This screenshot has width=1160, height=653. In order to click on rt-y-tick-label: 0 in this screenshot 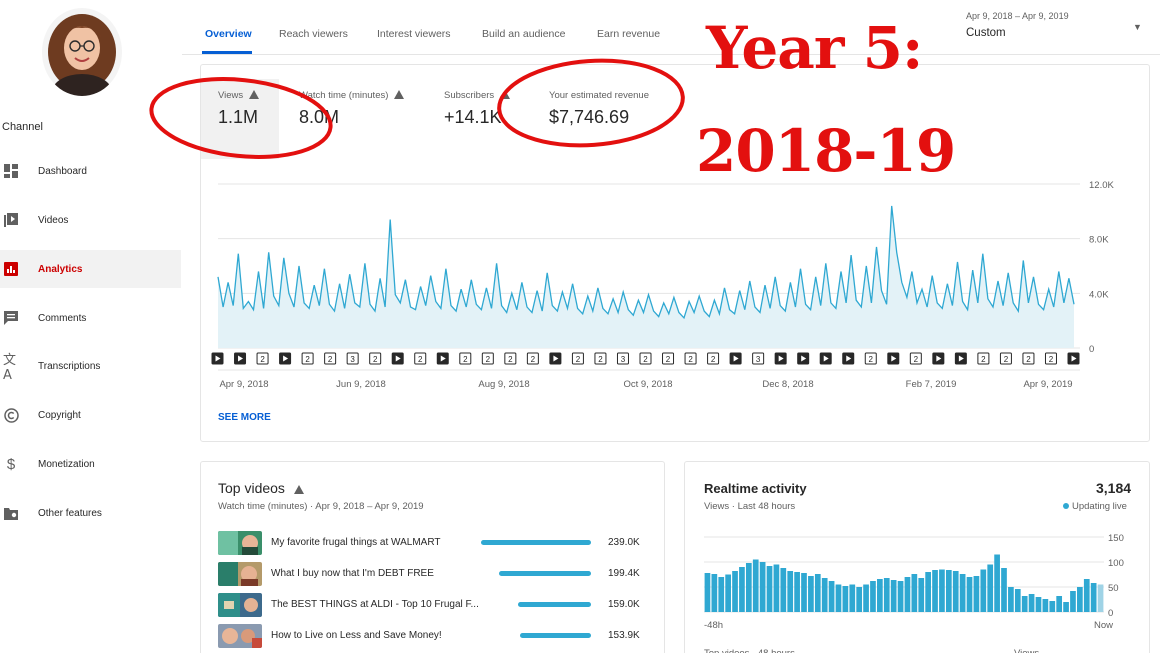, I will do `click(1110, 613)`.